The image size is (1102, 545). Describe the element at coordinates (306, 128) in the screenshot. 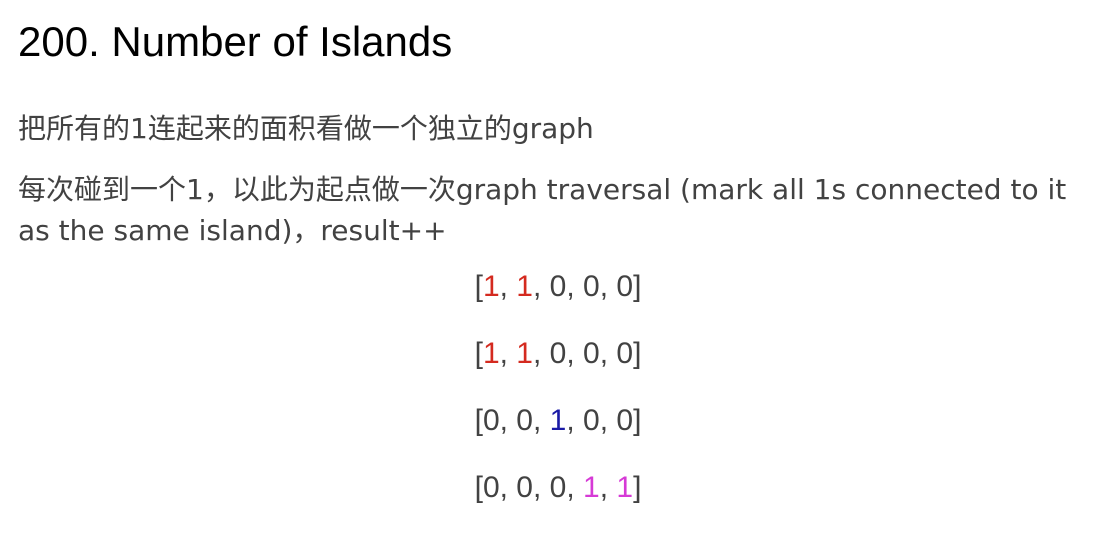

I see `description-paragraph-1: 把所有的1连起来的面积看做一个独立的graph` at that location.